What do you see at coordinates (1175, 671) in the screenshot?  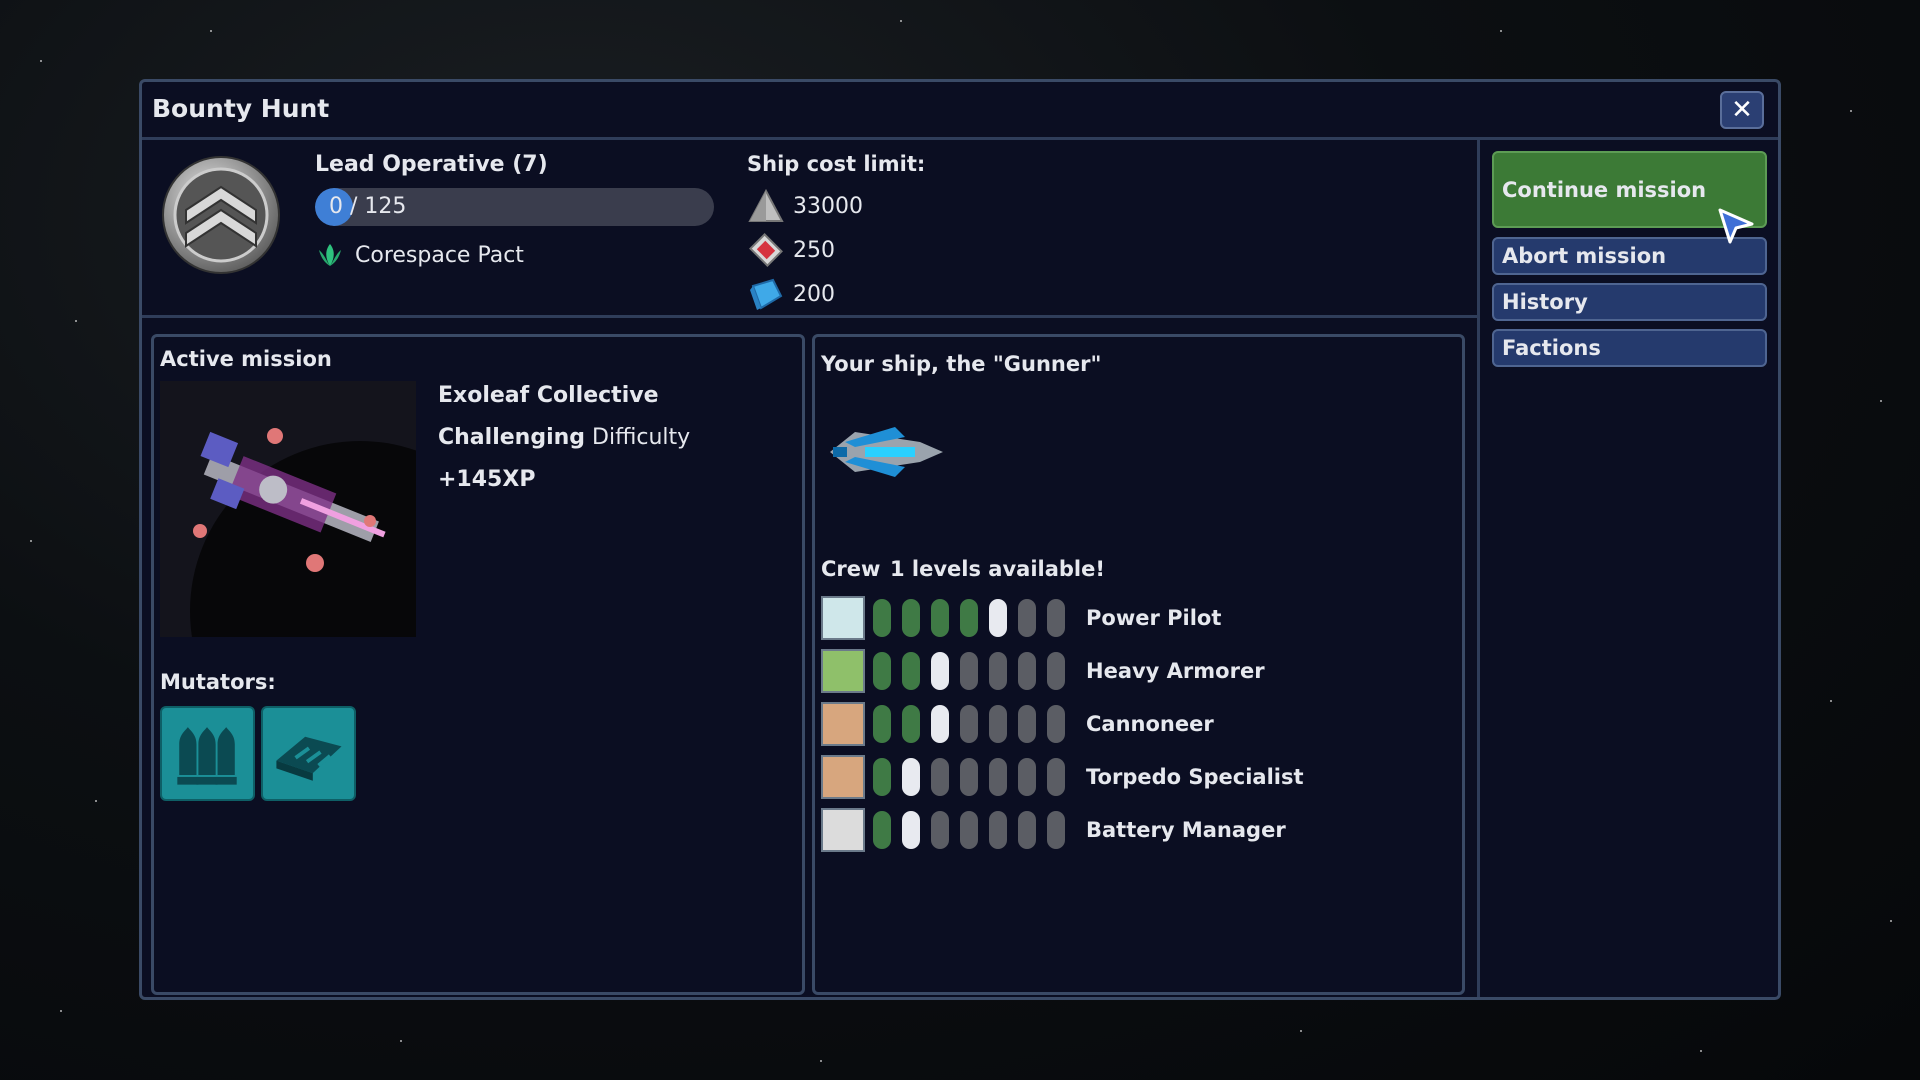 I see `crew-name: Heavy Armorer` at bounding box center [1175, 671].